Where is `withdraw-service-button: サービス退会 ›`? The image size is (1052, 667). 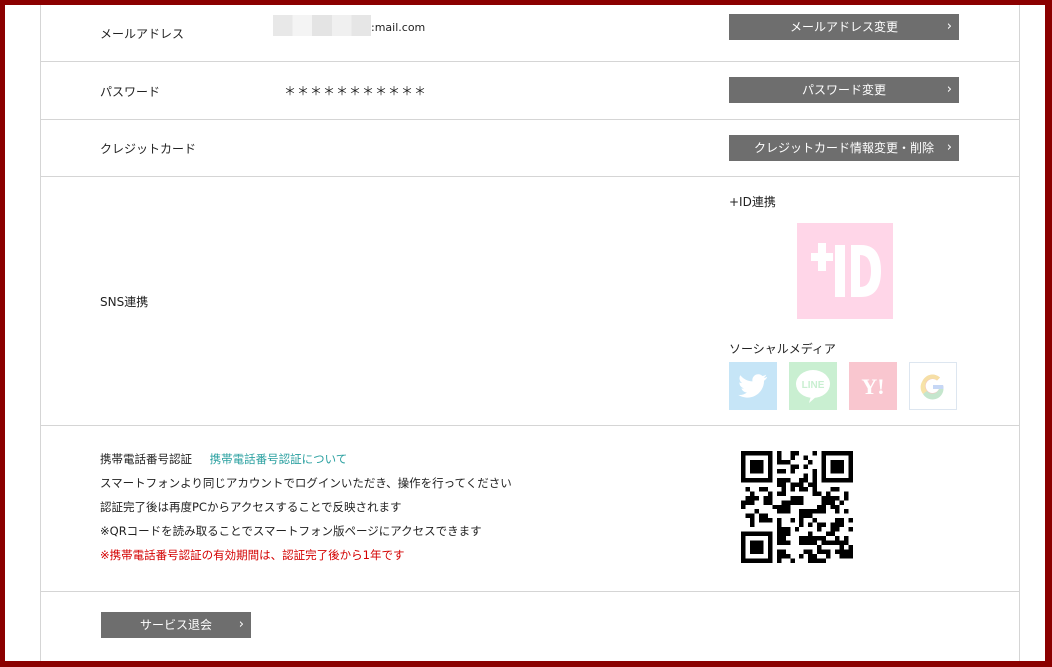 withdraw-service-button: サービス退会 › is located at coordinates (176, 625).